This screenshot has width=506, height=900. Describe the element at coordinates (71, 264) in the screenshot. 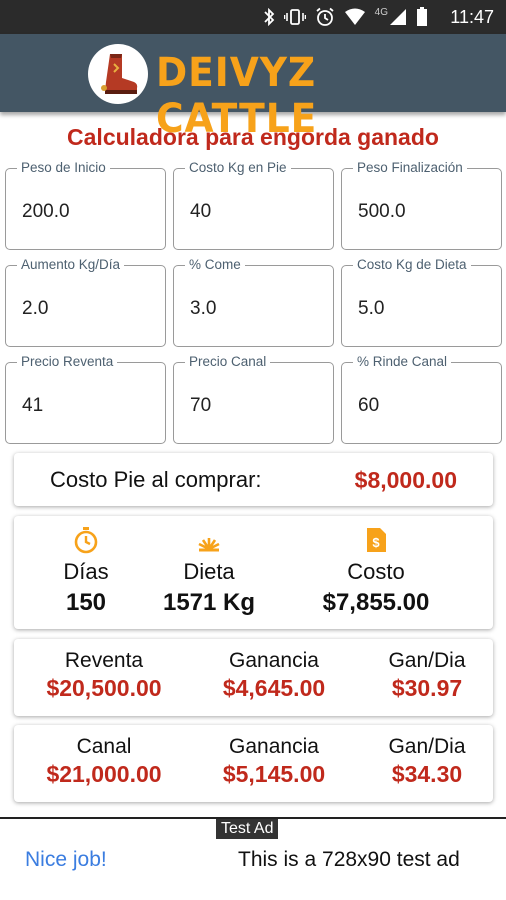

I see `field-label: Aumento Kg/Día` at that location.